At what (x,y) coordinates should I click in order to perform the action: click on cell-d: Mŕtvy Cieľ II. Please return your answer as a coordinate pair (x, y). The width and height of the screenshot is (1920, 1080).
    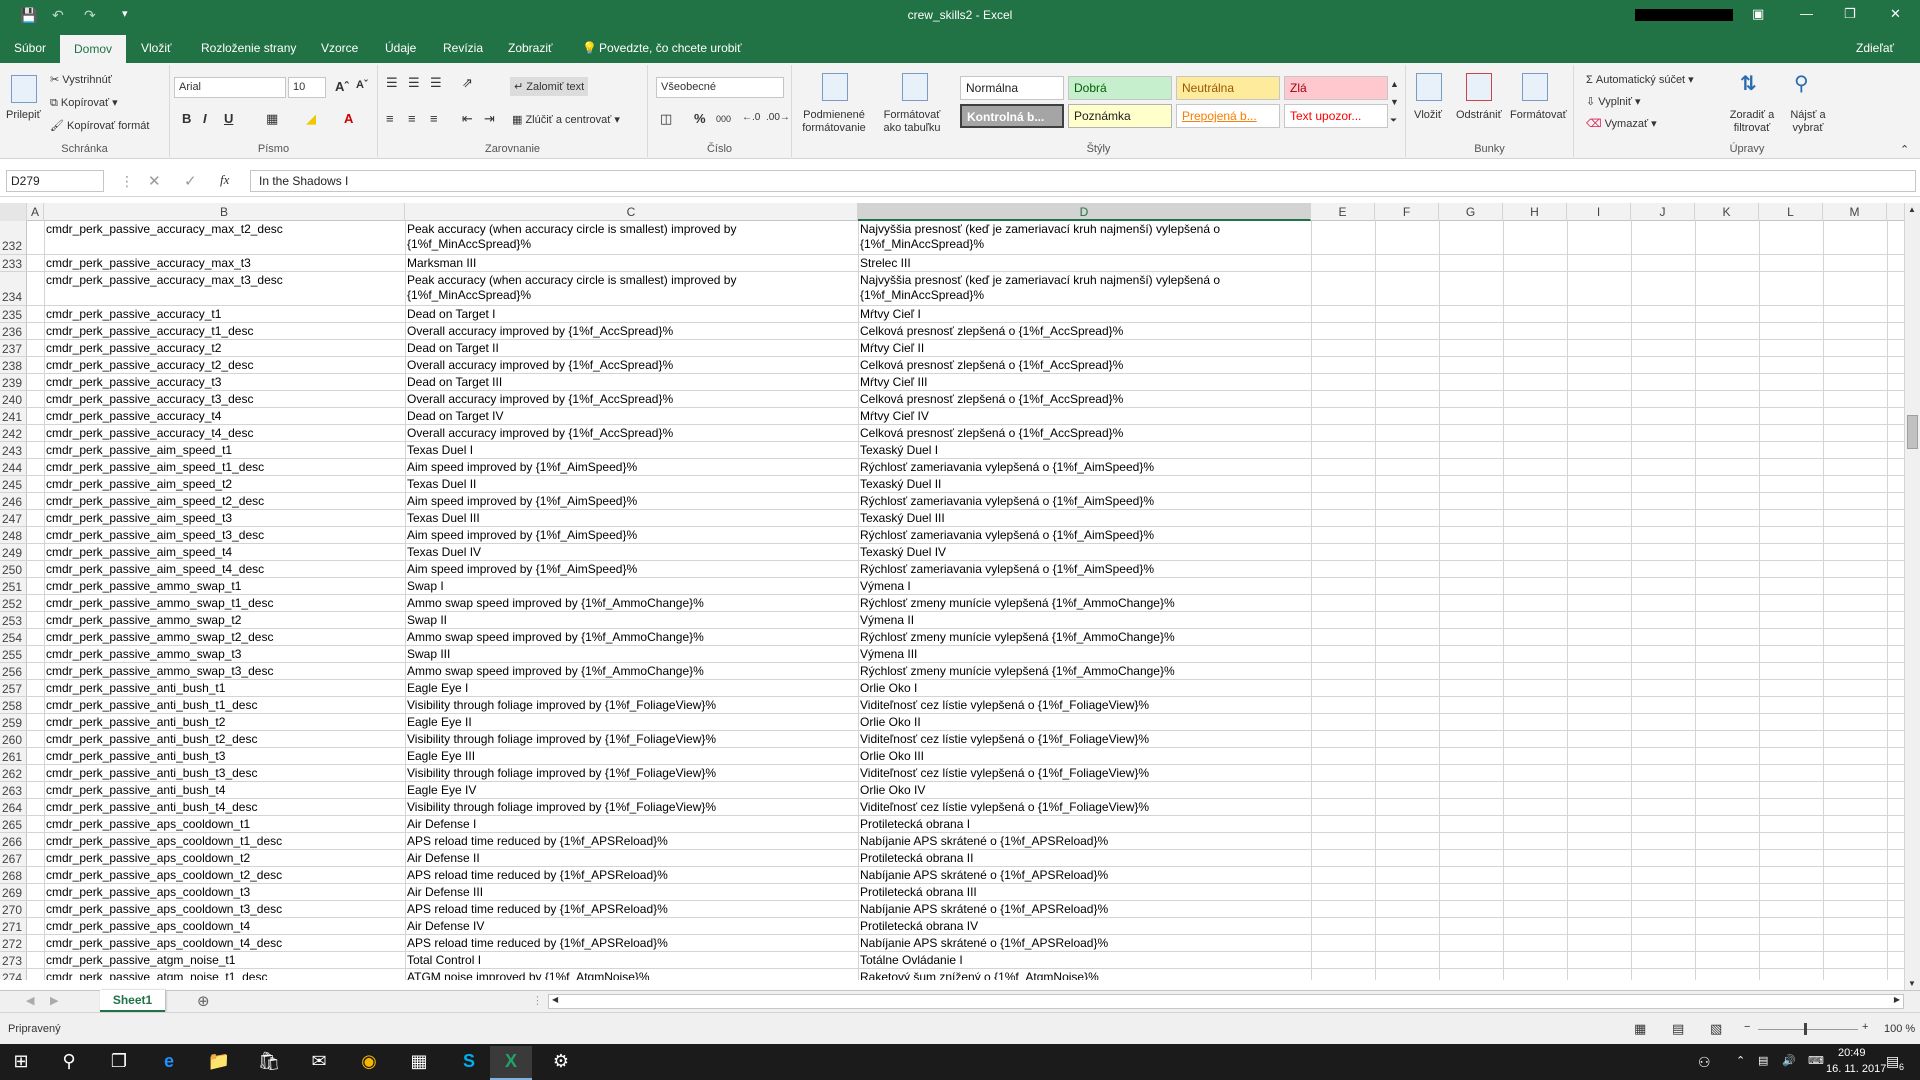
    Looking at the image, I should click on (1084, 348).